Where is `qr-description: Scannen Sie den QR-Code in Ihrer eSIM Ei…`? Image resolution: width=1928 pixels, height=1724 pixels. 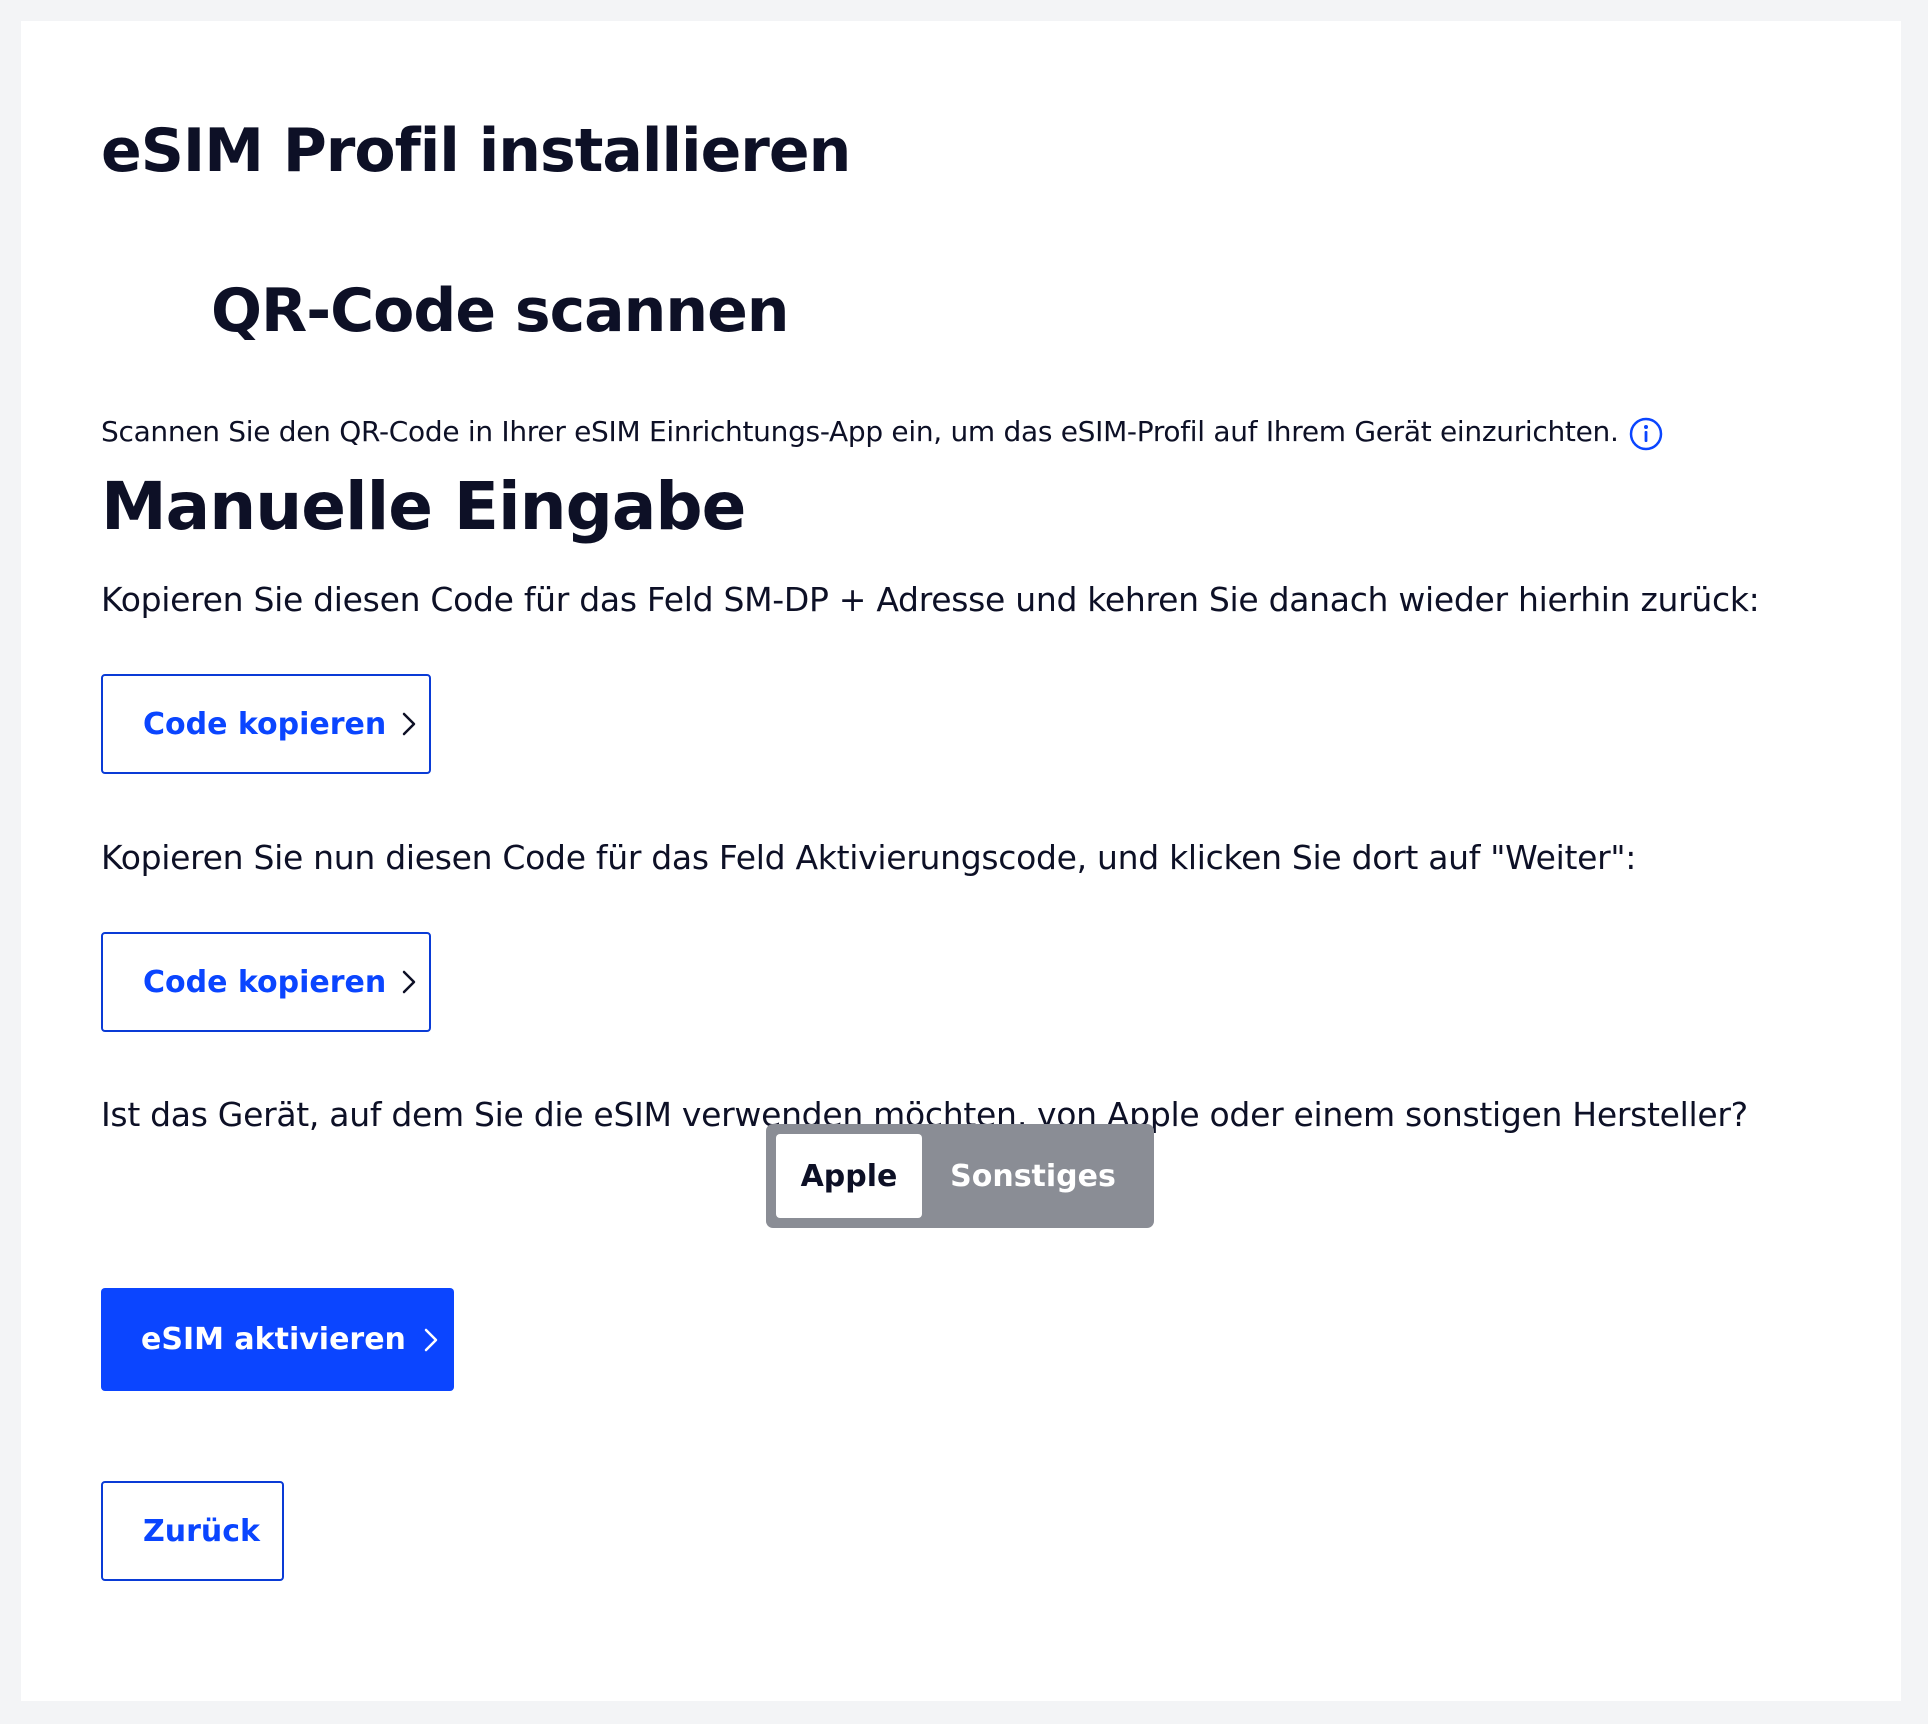
qr-description: Scannen Sie den QR-Code in Ihrer eSIM Ei… is located at coordinates (882, 432).